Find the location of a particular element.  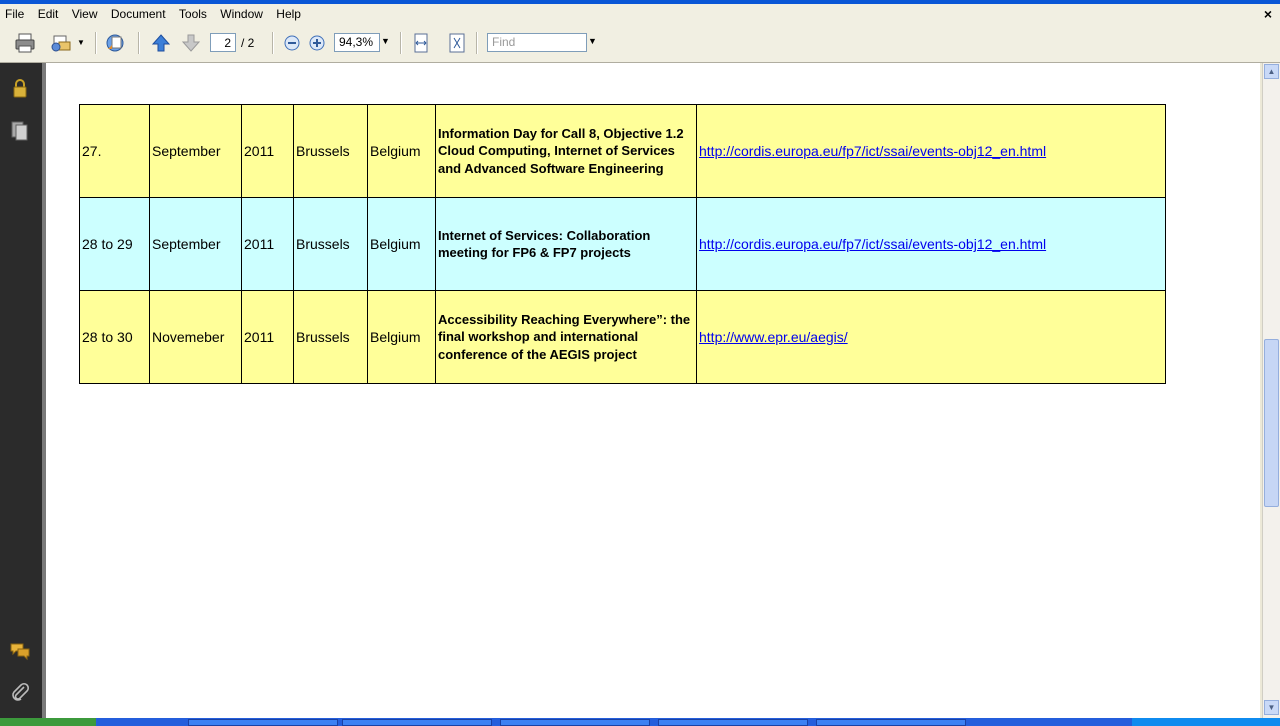

system-tray is located at coordinates (1206, 722).